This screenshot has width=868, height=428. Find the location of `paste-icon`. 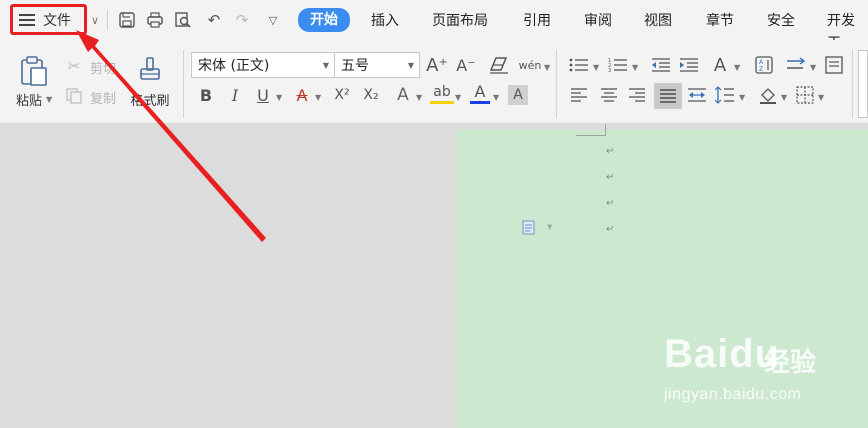

paste-icon is located at coordinates (34, 71).